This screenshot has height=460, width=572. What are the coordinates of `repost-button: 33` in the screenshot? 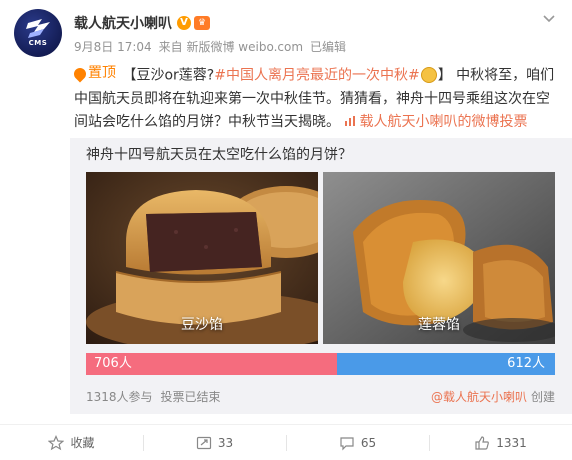 It's located at (214, 442).